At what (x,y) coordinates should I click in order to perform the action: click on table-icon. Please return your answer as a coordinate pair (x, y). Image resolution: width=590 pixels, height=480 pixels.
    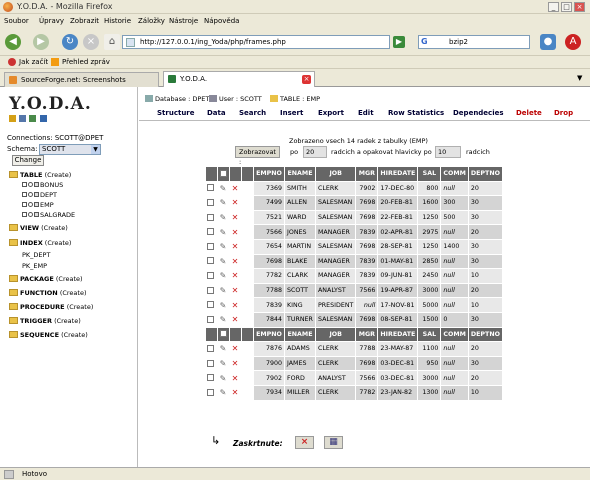
    Looking at the image, I should click on (33, 118).